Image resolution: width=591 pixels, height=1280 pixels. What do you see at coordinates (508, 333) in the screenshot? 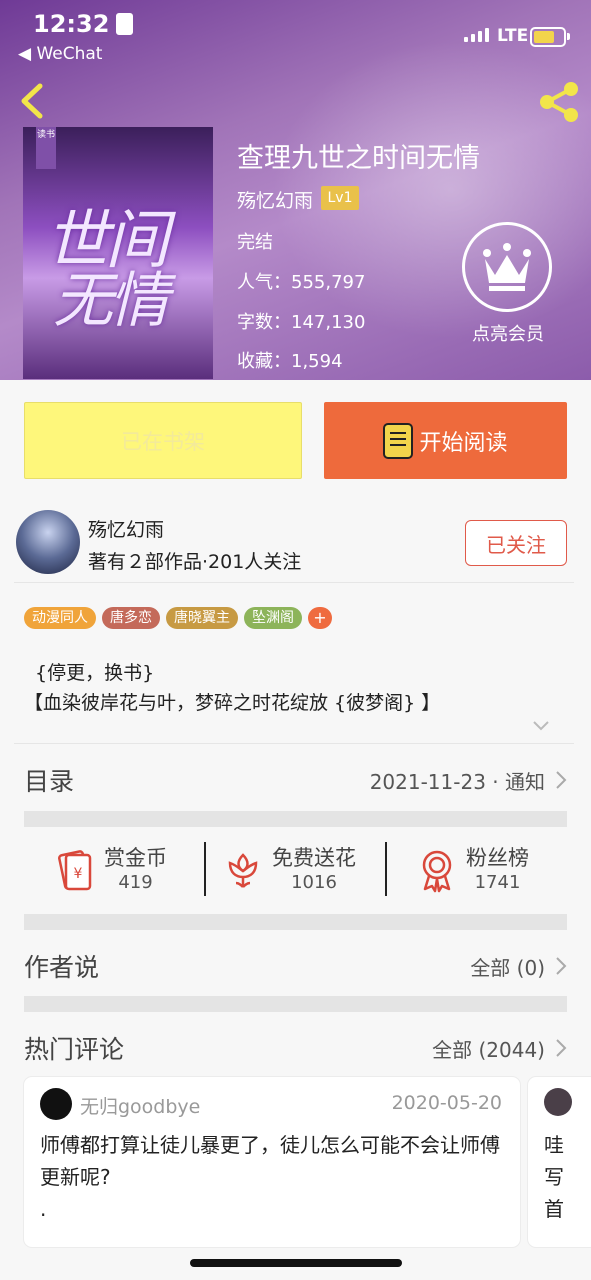
I see `vip-label: 点亮会员` at bounding box center [508, 333].